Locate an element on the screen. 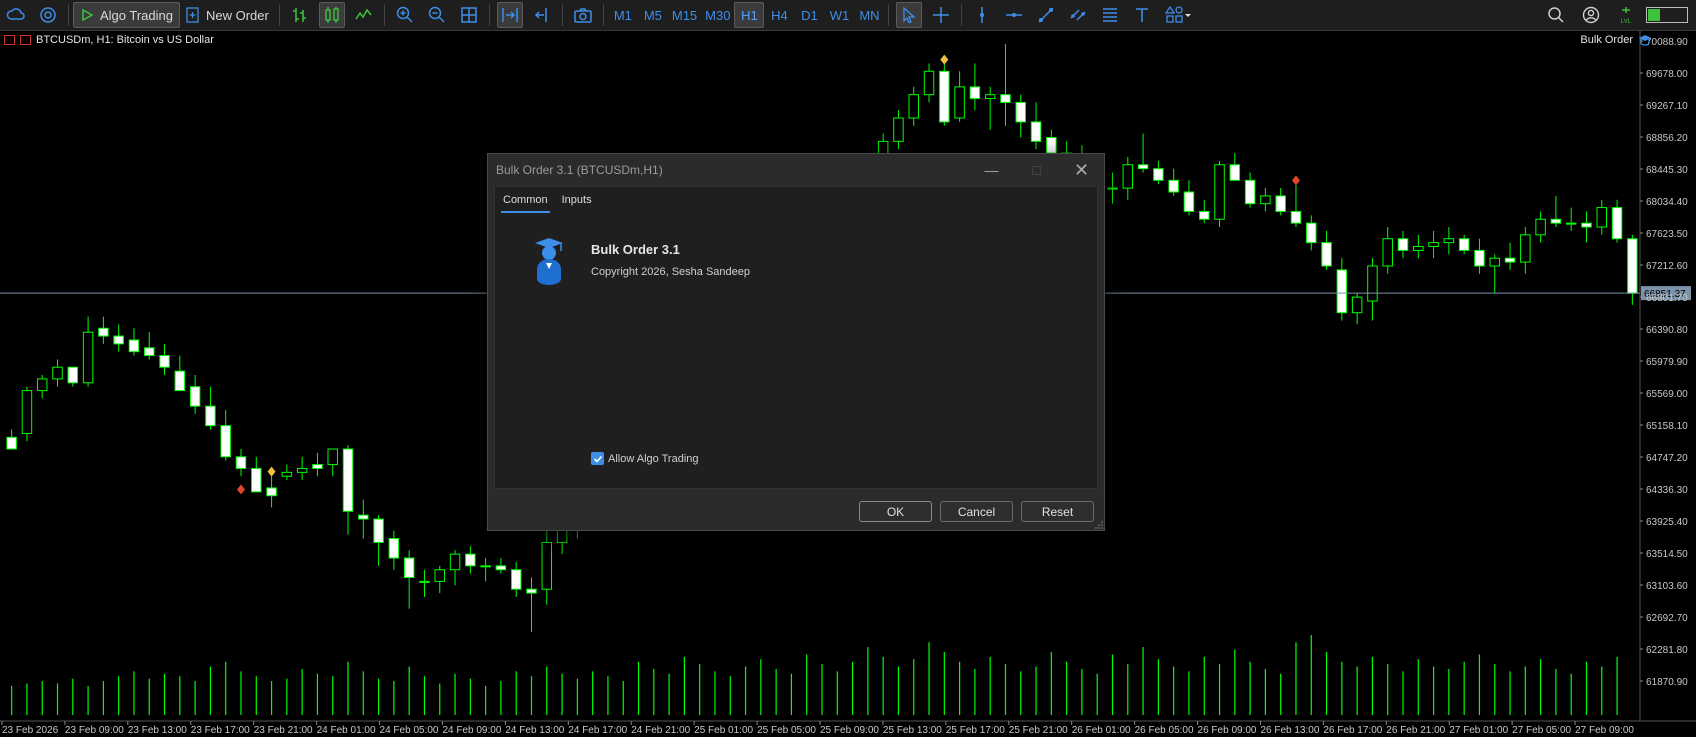 The image size is (1696, 737). resize-grip-icon is located at coordinates (1099, 525).